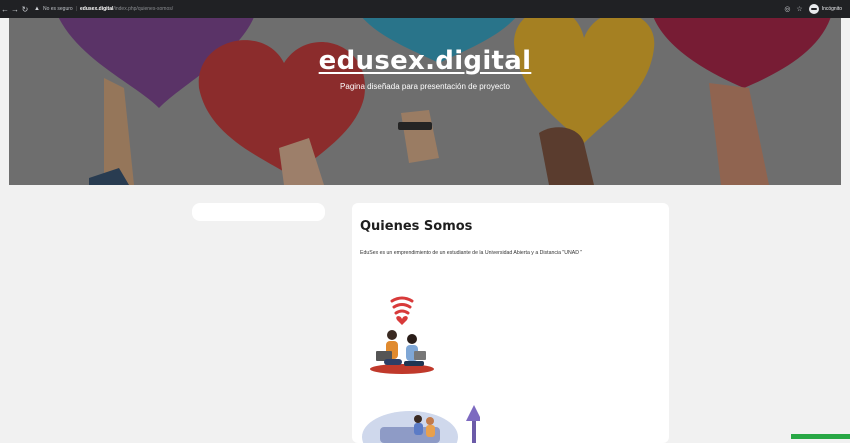  What do you see at coordinates (799, 9) in the screenshot?
I see `bookmark-star-icon: ☆` at bounding box center [799, 9].